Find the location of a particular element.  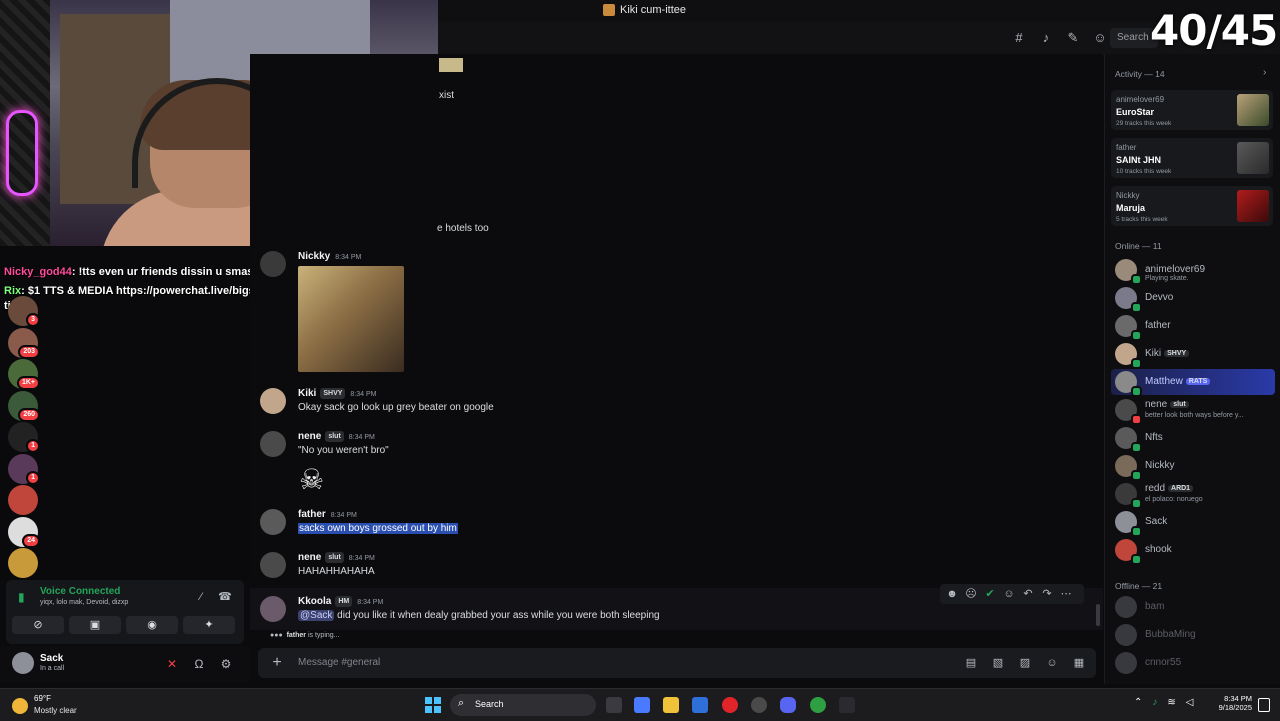

xbox-icon is located at coordinates (818, 705).